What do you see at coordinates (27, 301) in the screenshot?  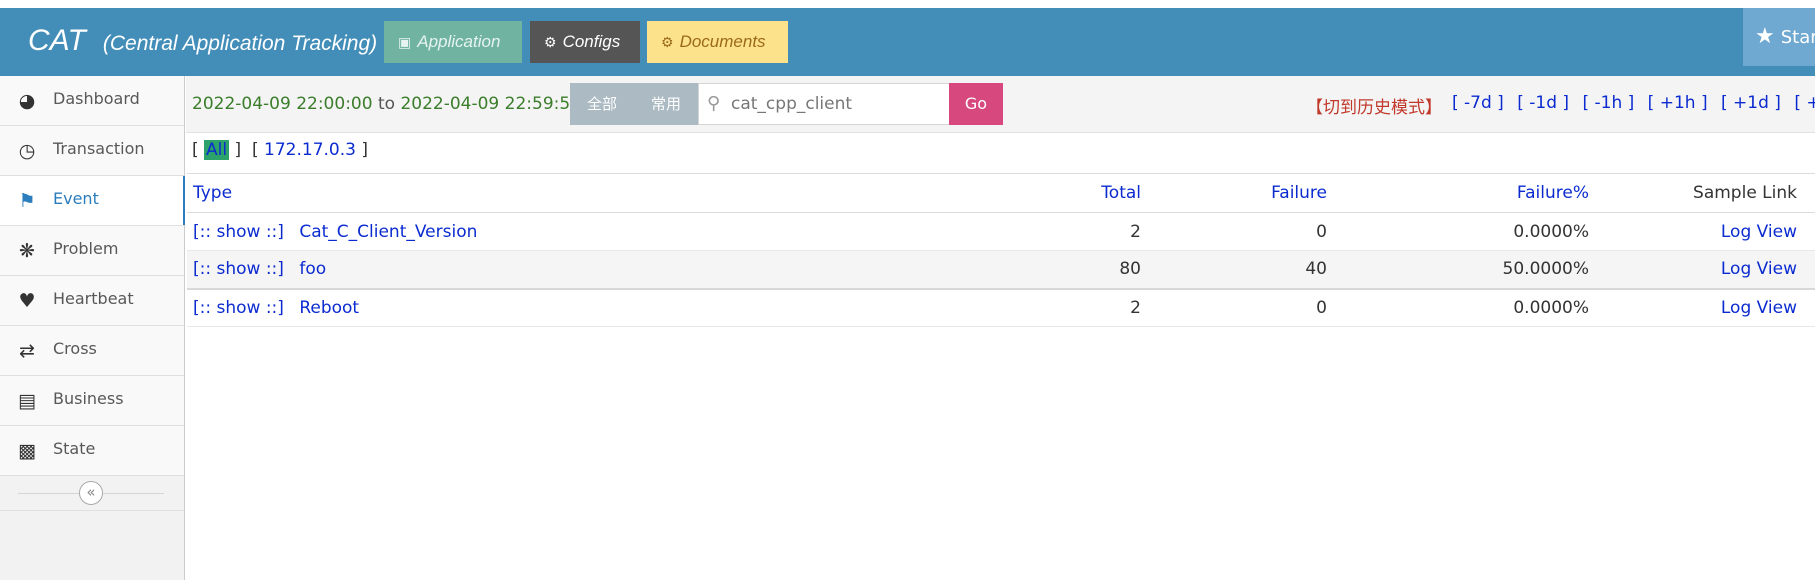 I see `heart-icon: ♥` at bounding box center [27, 301].